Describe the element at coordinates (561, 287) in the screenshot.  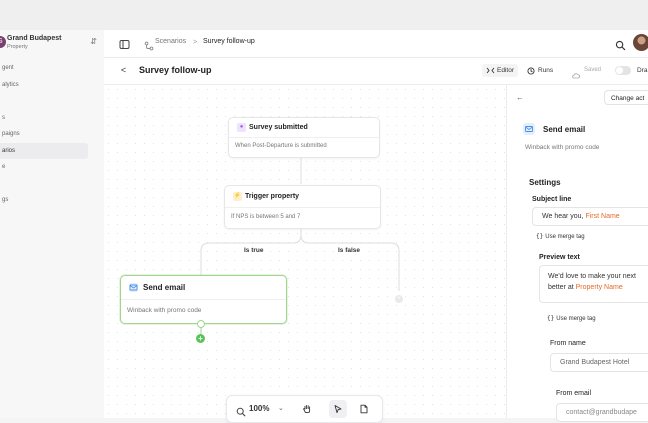
I see `preview-text-line-2: better at` at that location.